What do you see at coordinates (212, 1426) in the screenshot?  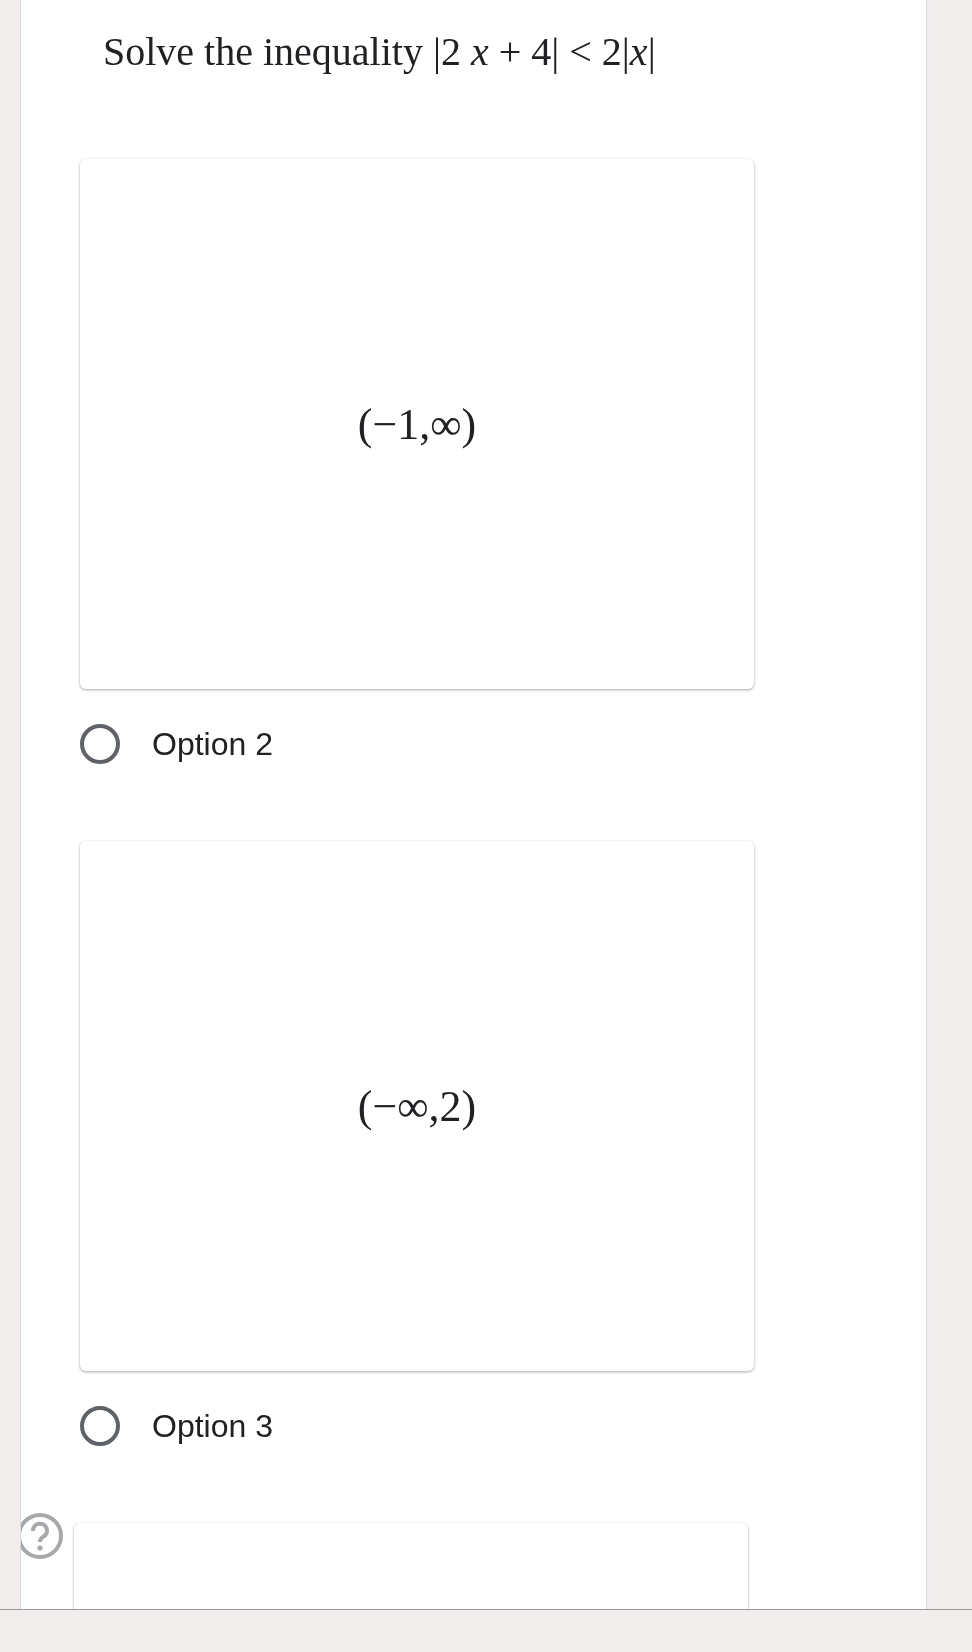 I see `option-label: Option 3` at bounding box center [212, 1426].